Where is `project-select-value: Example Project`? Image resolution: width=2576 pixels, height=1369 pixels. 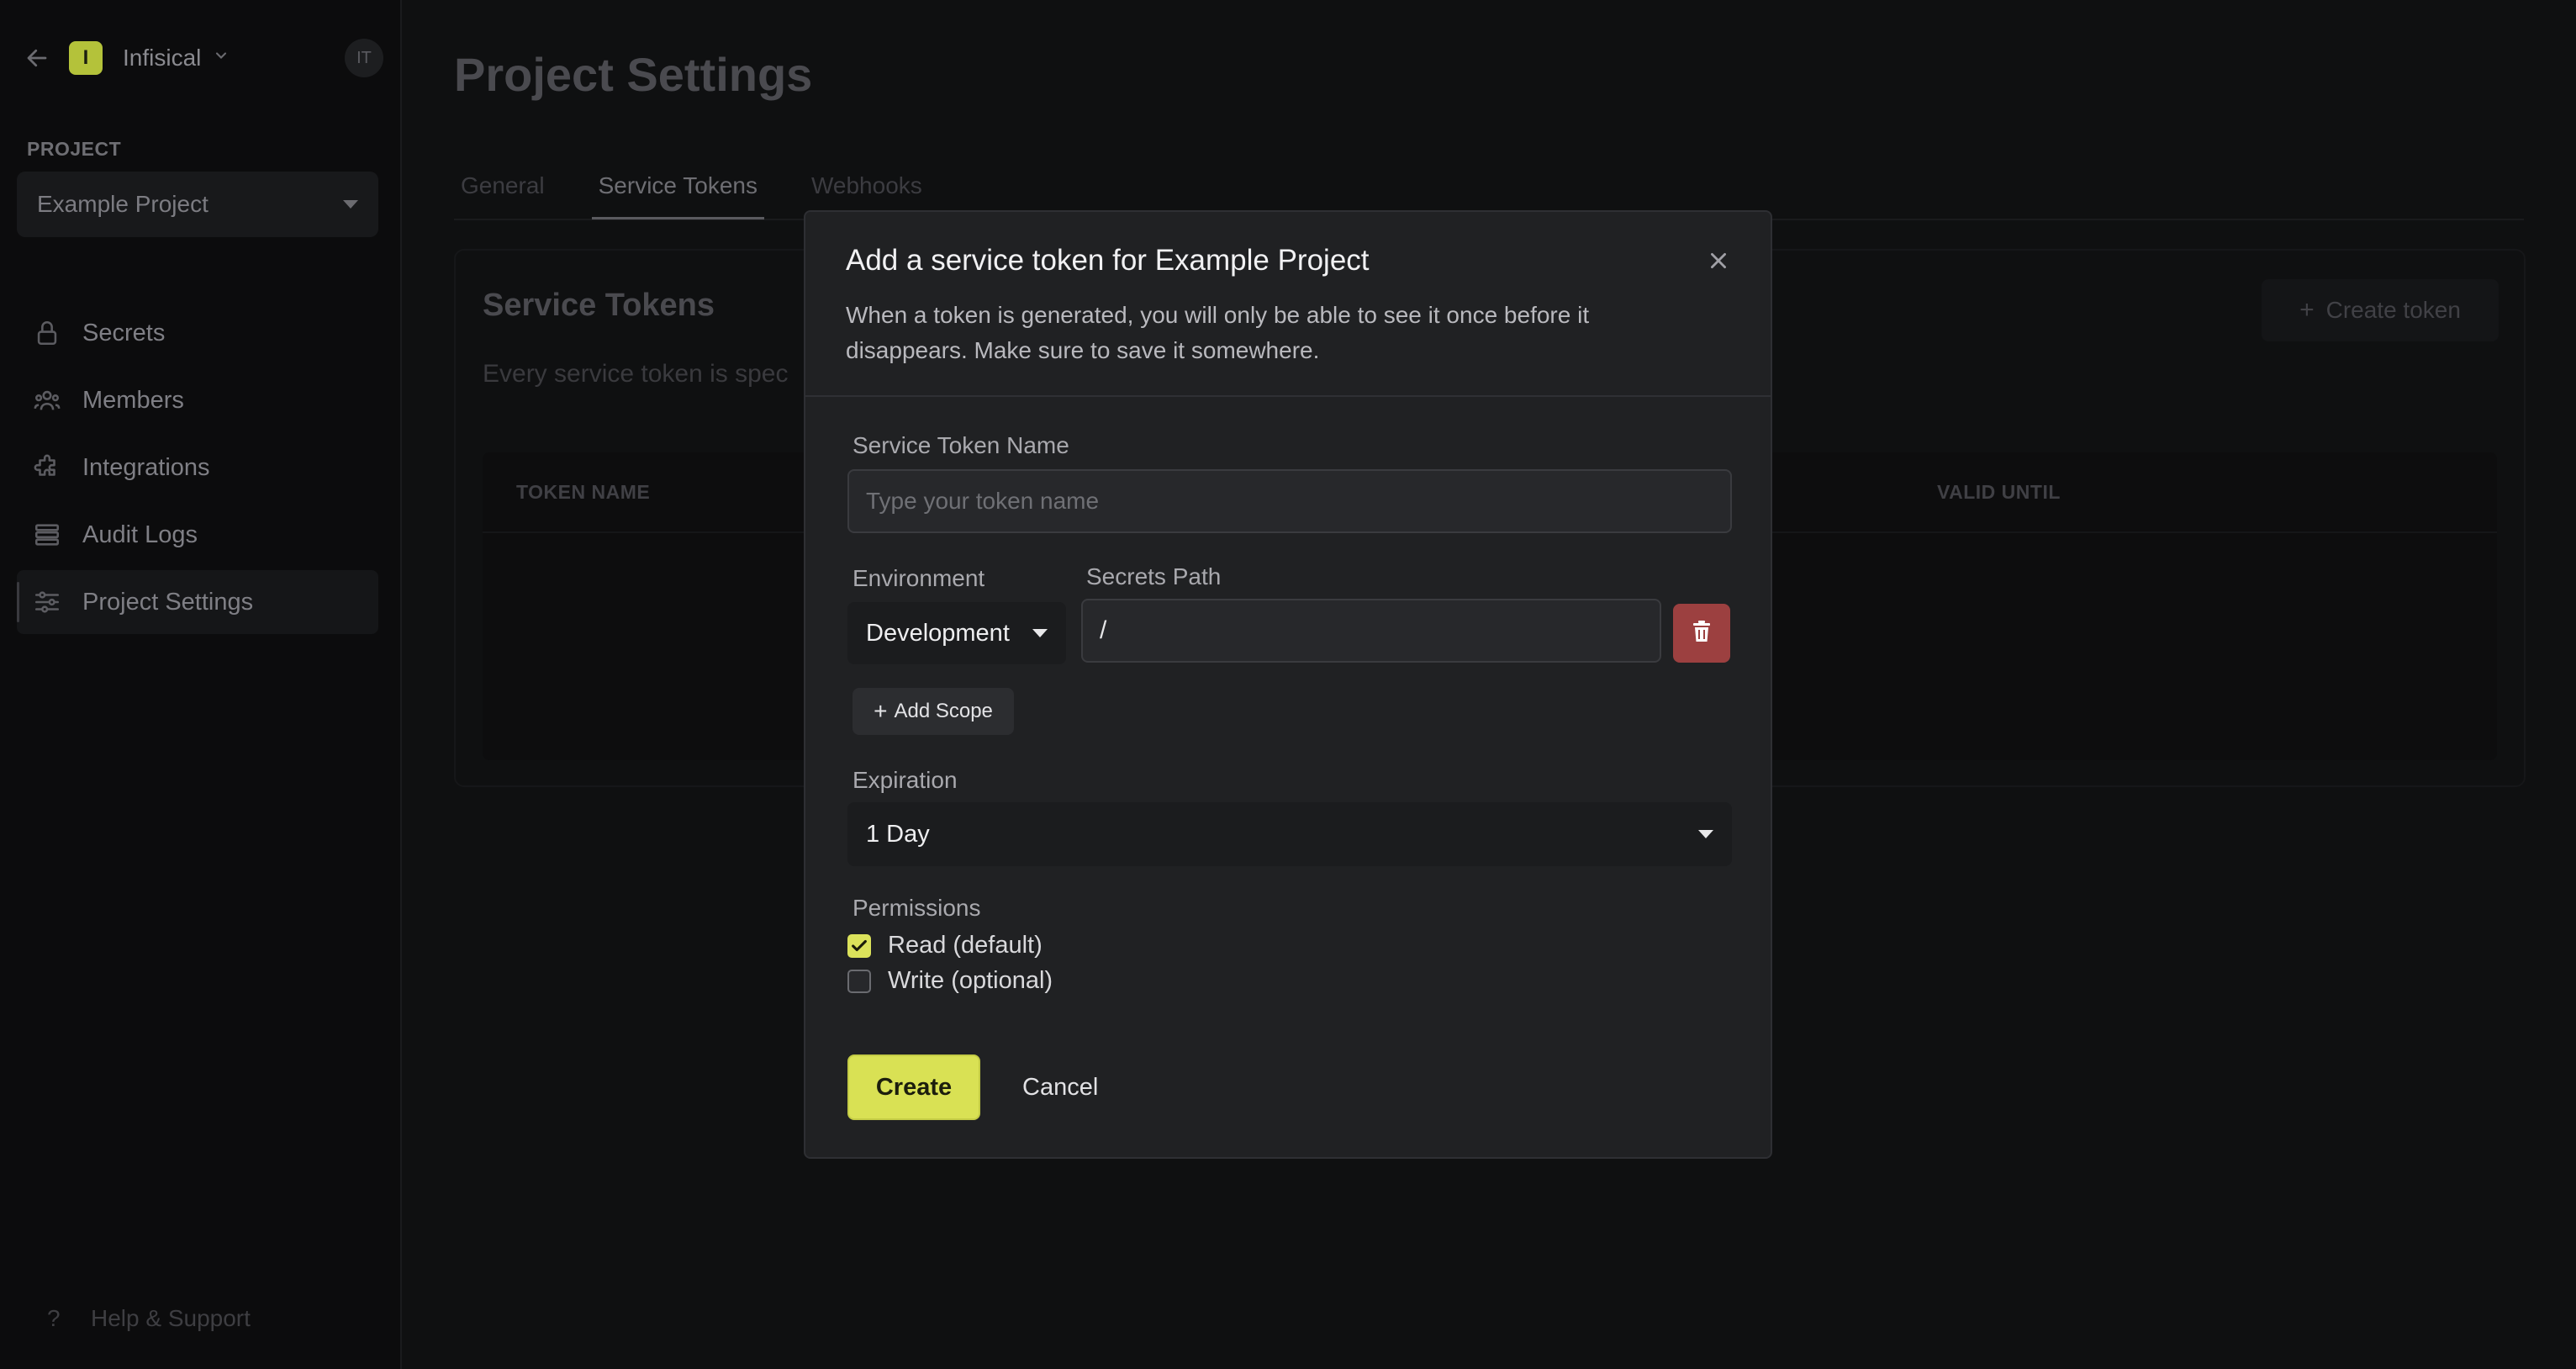 project-select-value: Example Project is located at coordinates (123, 204).